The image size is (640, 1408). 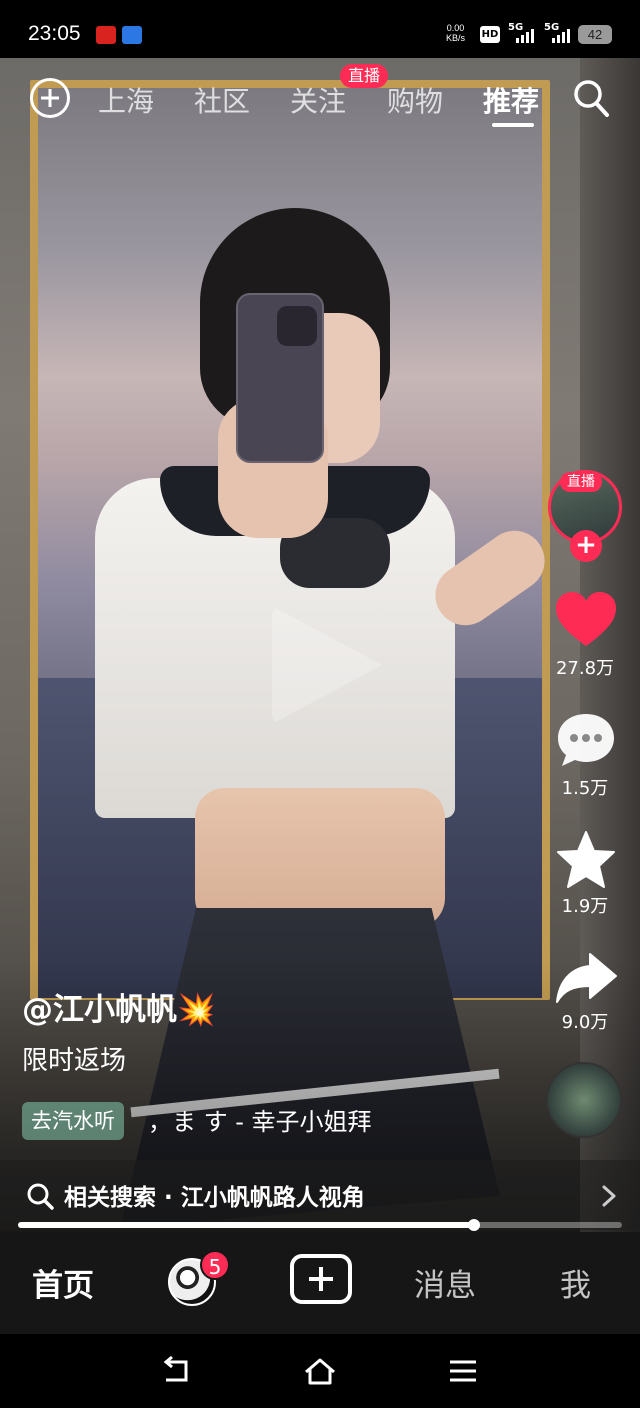 I want to click on author-name: @江小帆帆💥, so click(x=119, y=1006).